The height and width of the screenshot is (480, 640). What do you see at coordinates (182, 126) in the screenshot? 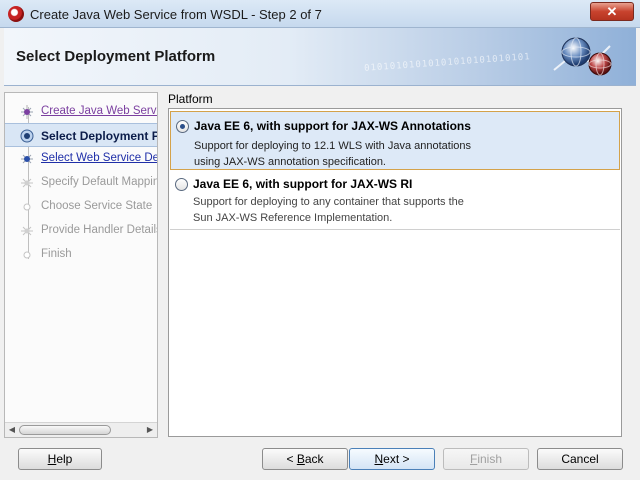
I see `radio-button-selected` at bounding box center [182, 126].